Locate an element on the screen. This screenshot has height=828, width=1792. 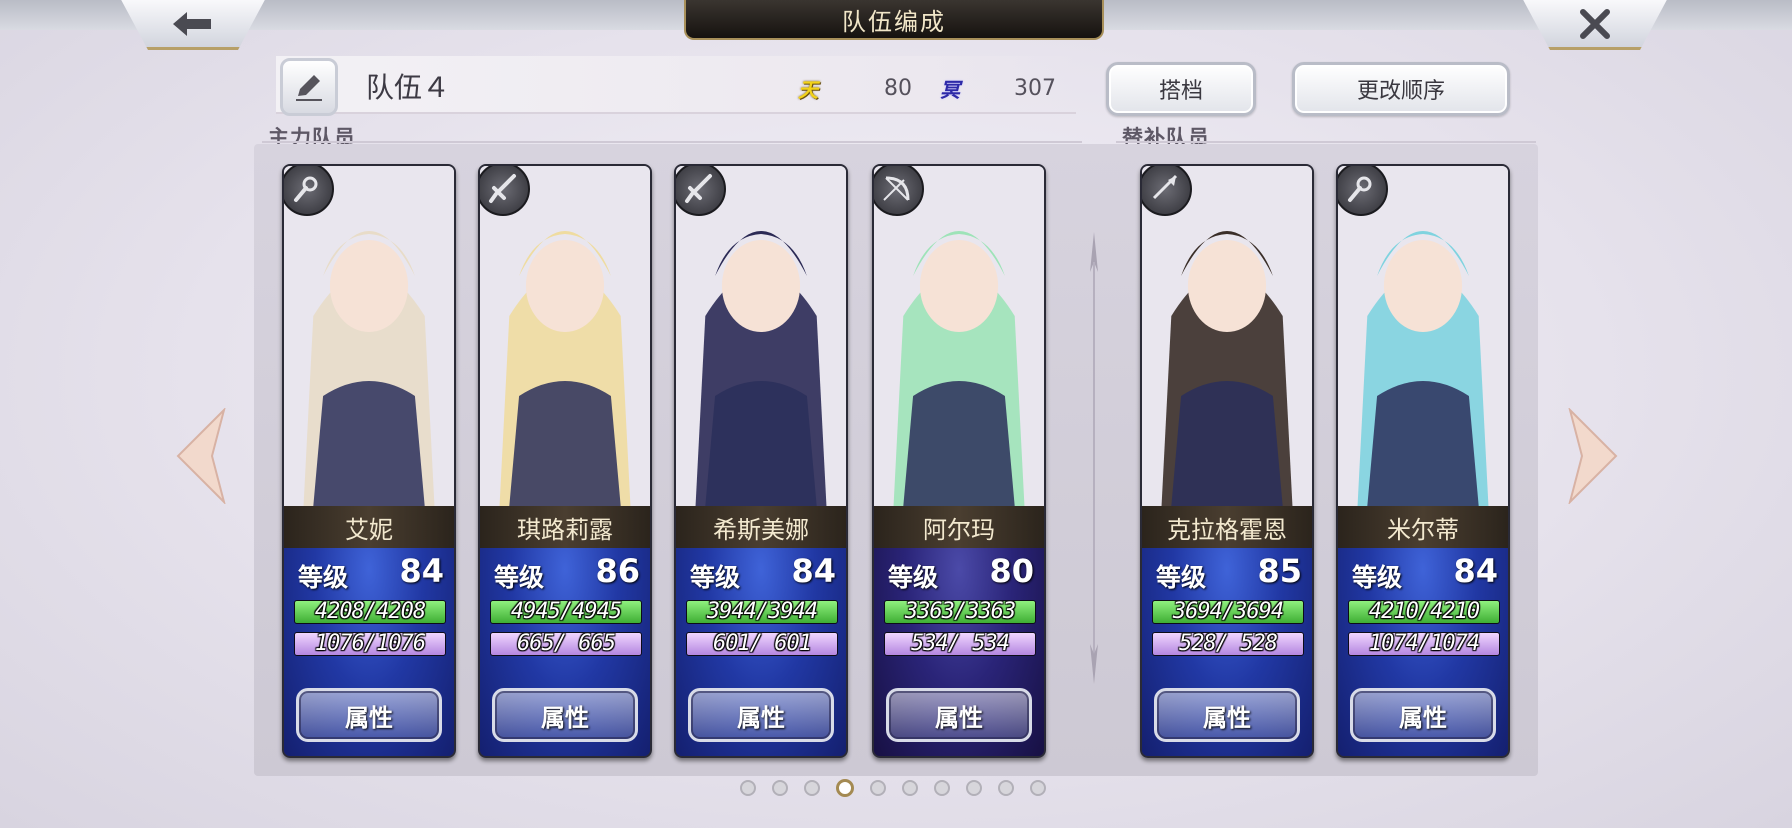
pen-icon is located at coordinates (309, 88).